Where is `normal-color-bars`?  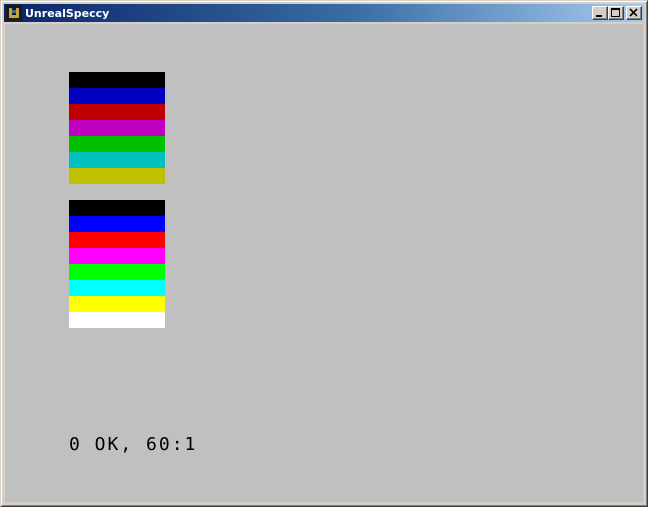
normal-color-bars is located at coordinates (117, 128).